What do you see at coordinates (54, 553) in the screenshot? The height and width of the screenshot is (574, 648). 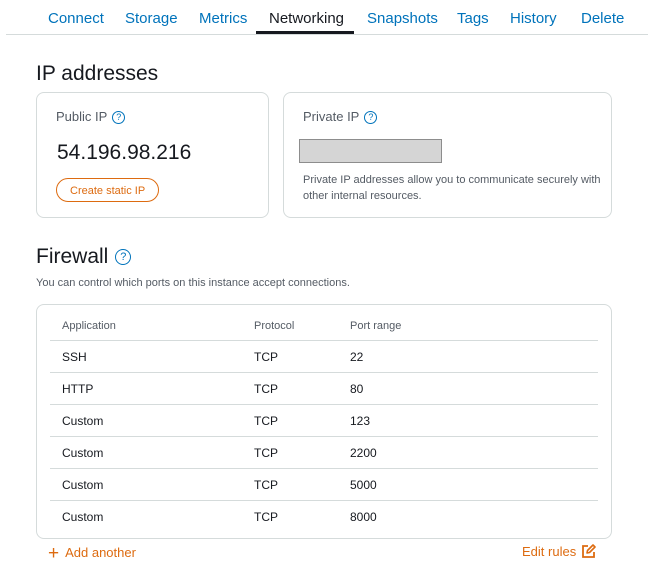 I see `plus-icon: +` at bounding box center [54, 553].